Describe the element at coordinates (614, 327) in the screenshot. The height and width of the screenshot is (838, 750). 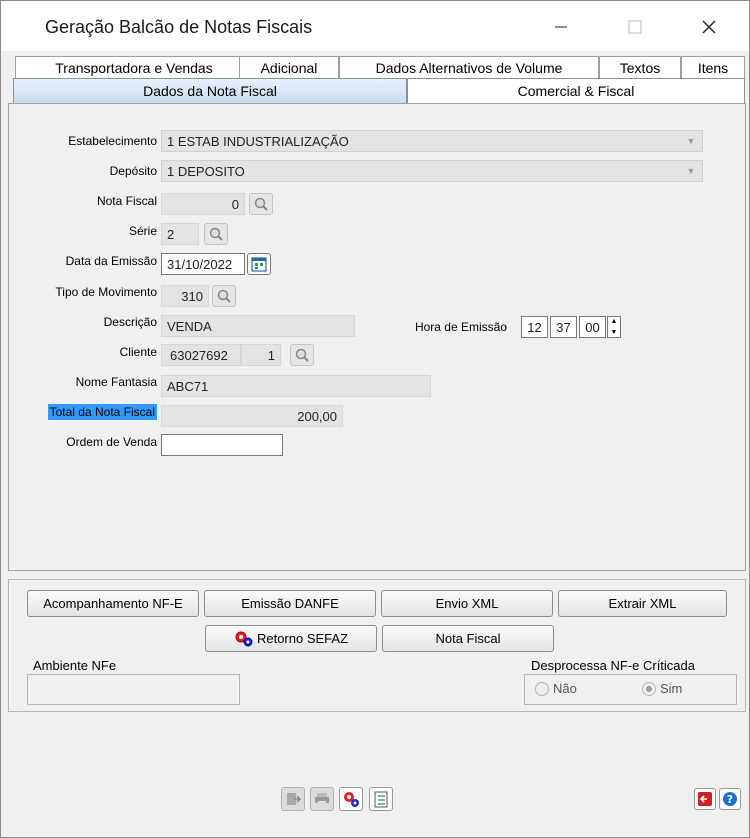
I see `hora-spinner: ▲ ▼` at that location.